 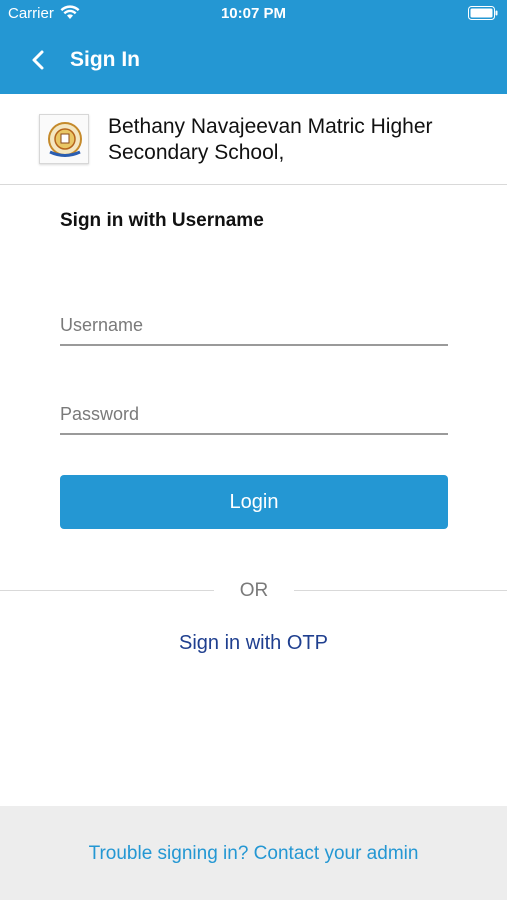 What do you see at coordinates (254, 502) in the screenshot?
I see `login-button: Login` at bounding box center [254, 502].